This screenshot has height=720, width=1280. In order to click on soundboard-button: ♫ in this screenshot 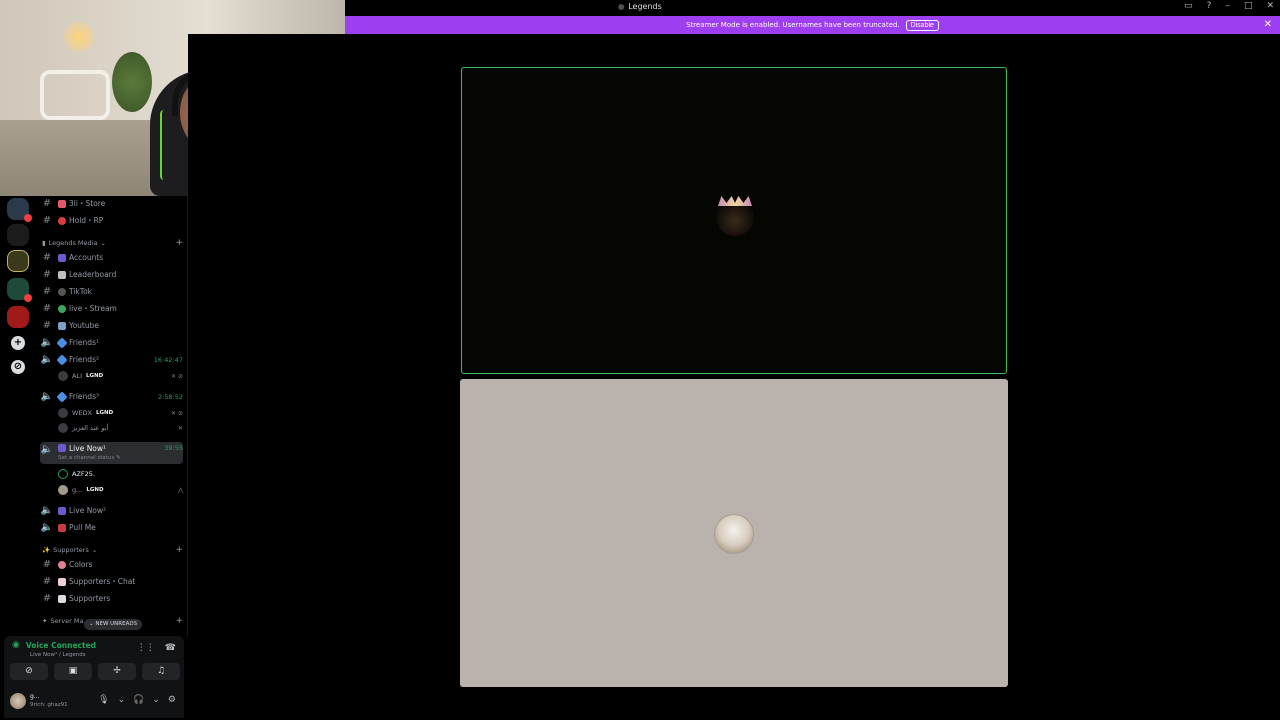, I will do `click(161, 671)`.